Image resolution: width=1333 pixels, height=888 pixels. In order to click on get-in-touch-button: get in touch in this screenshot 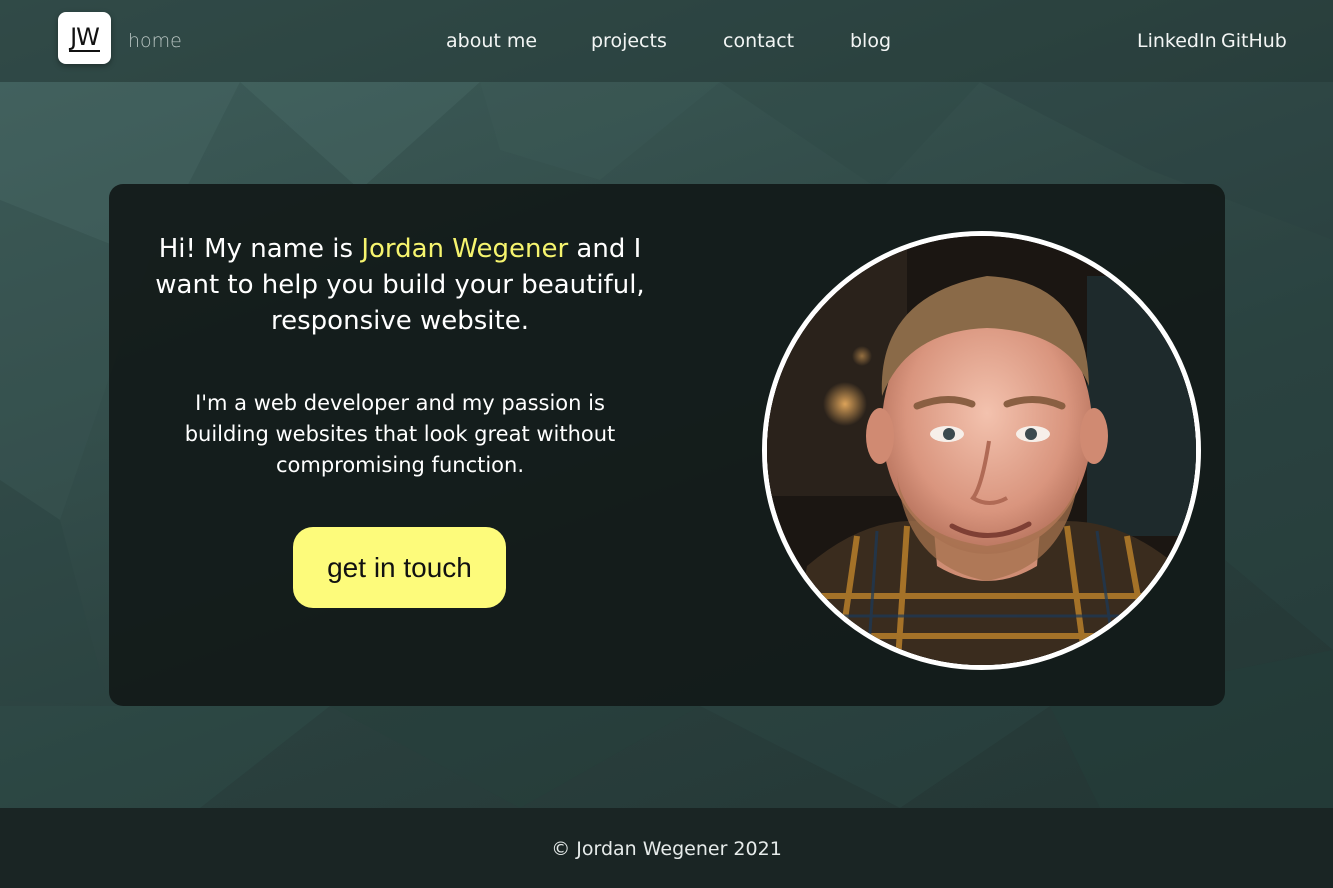, I will do `click(399, 567)`.